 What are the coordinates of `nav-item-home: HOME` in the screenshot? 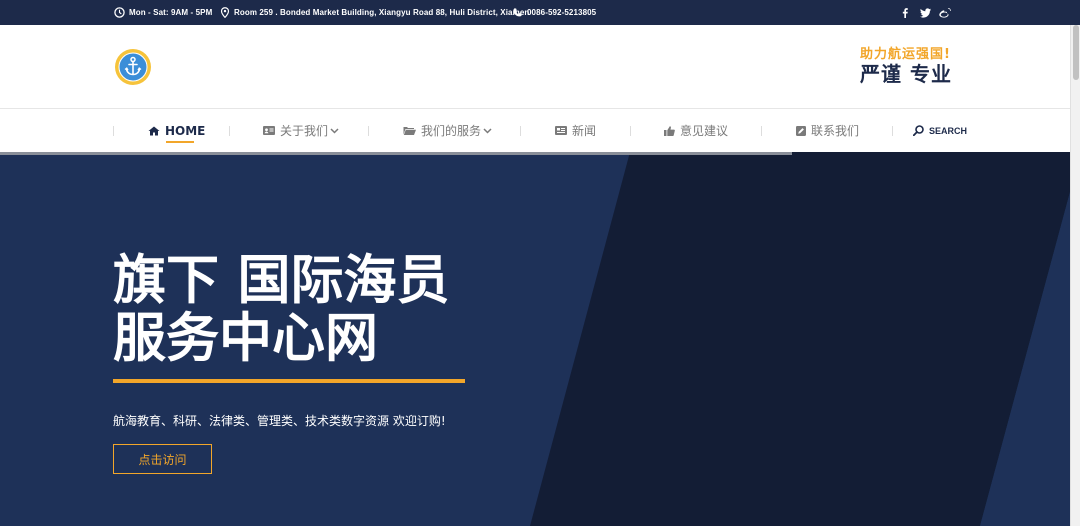 It's located at (176, 130).